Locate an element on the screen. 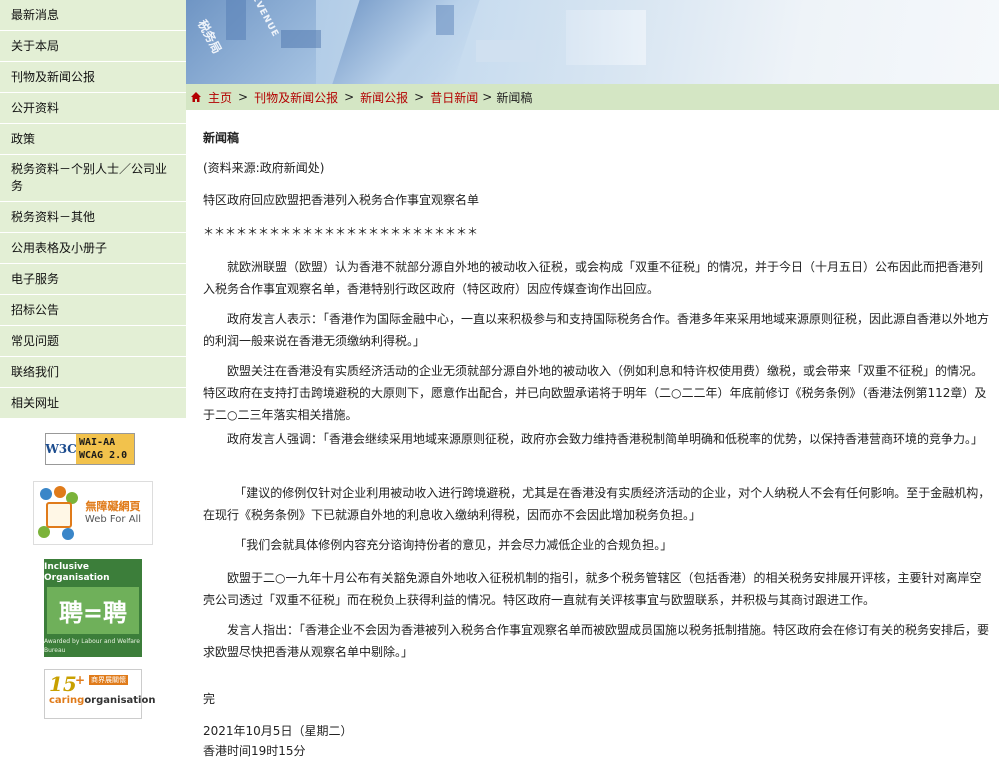 The height and width of the screenshot is (762, 999). nav-item-policy: 政策 is located at coordinates (93, 139).